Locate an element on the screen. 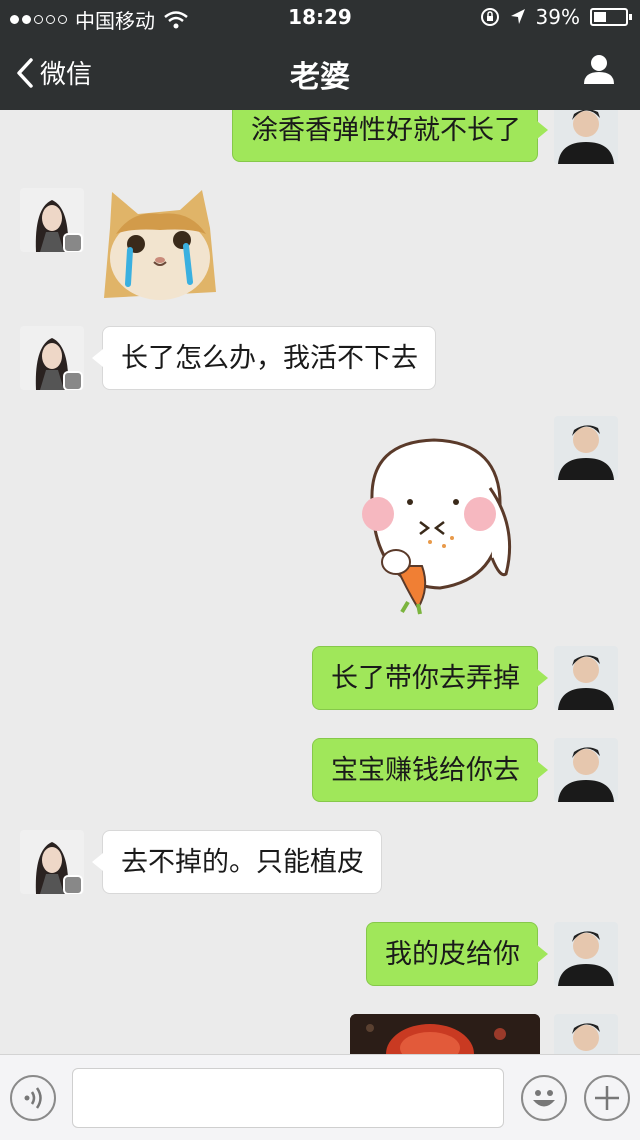  plus-button is located at coordinates (607, 1098).